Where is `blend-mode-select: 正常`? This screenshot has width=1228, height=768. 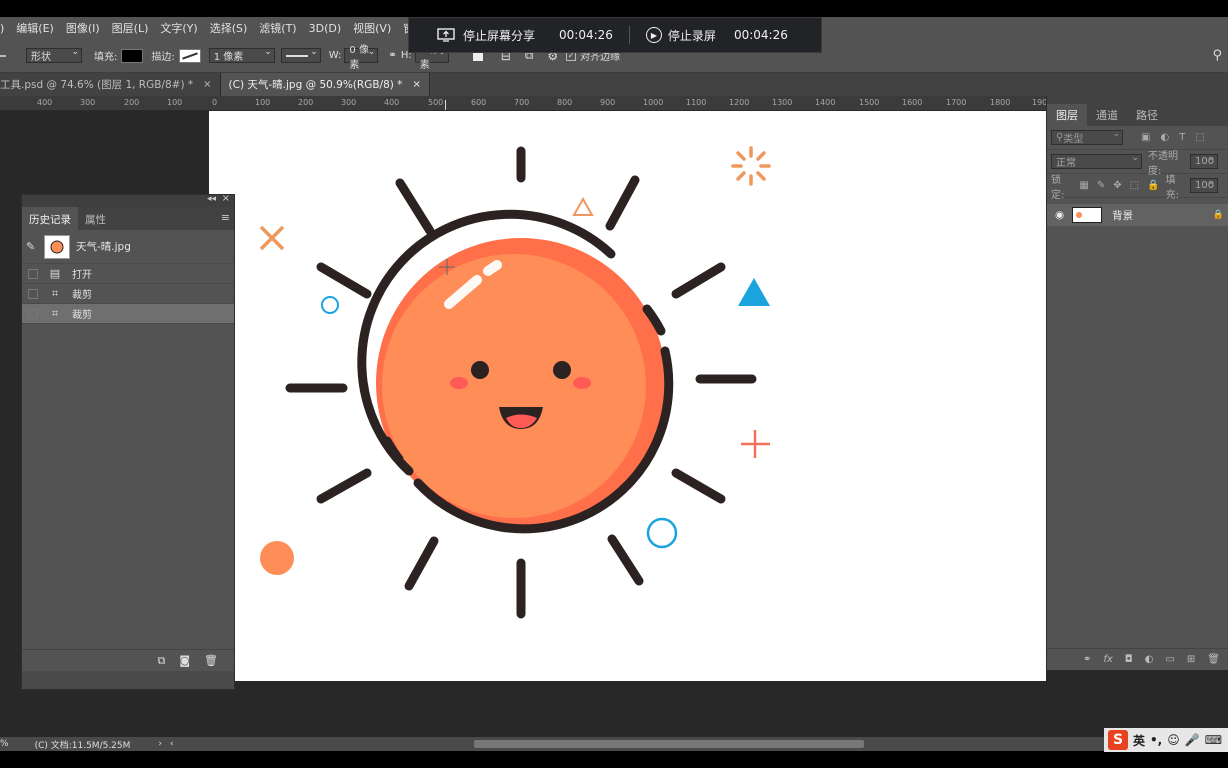
blend-mode-select: 正常 is located at coordinates (1097, 161).